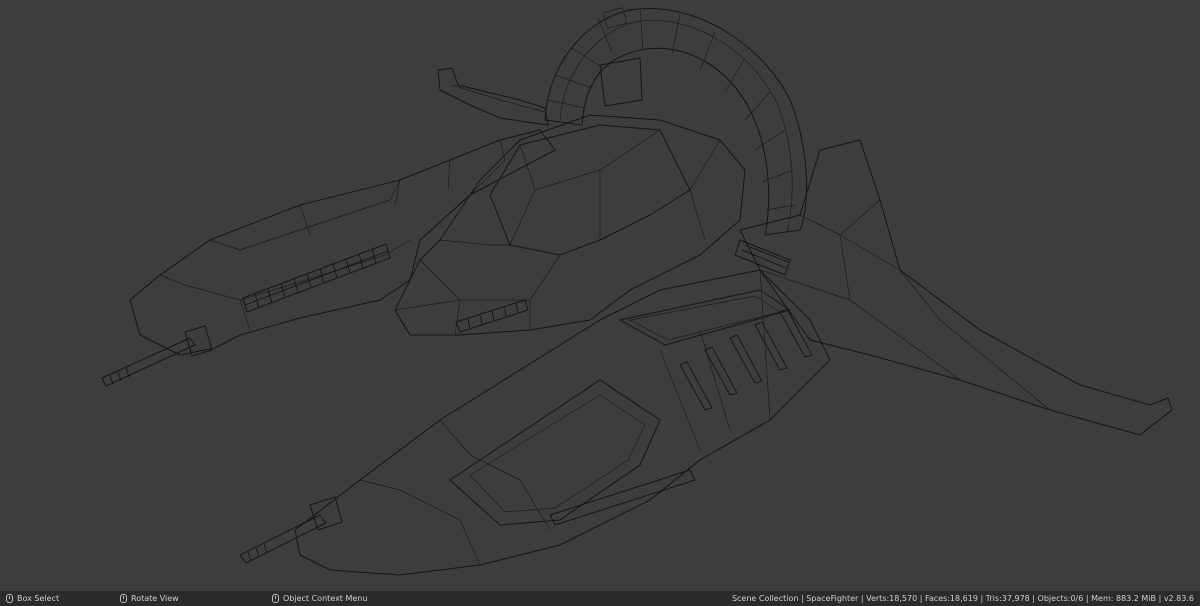 This screenshot has height=606, width=1200. What do you see at coordinates (155, 598) in the screenshot?
I see `hint-label: Rotate View` at bounding box center [155, 598].